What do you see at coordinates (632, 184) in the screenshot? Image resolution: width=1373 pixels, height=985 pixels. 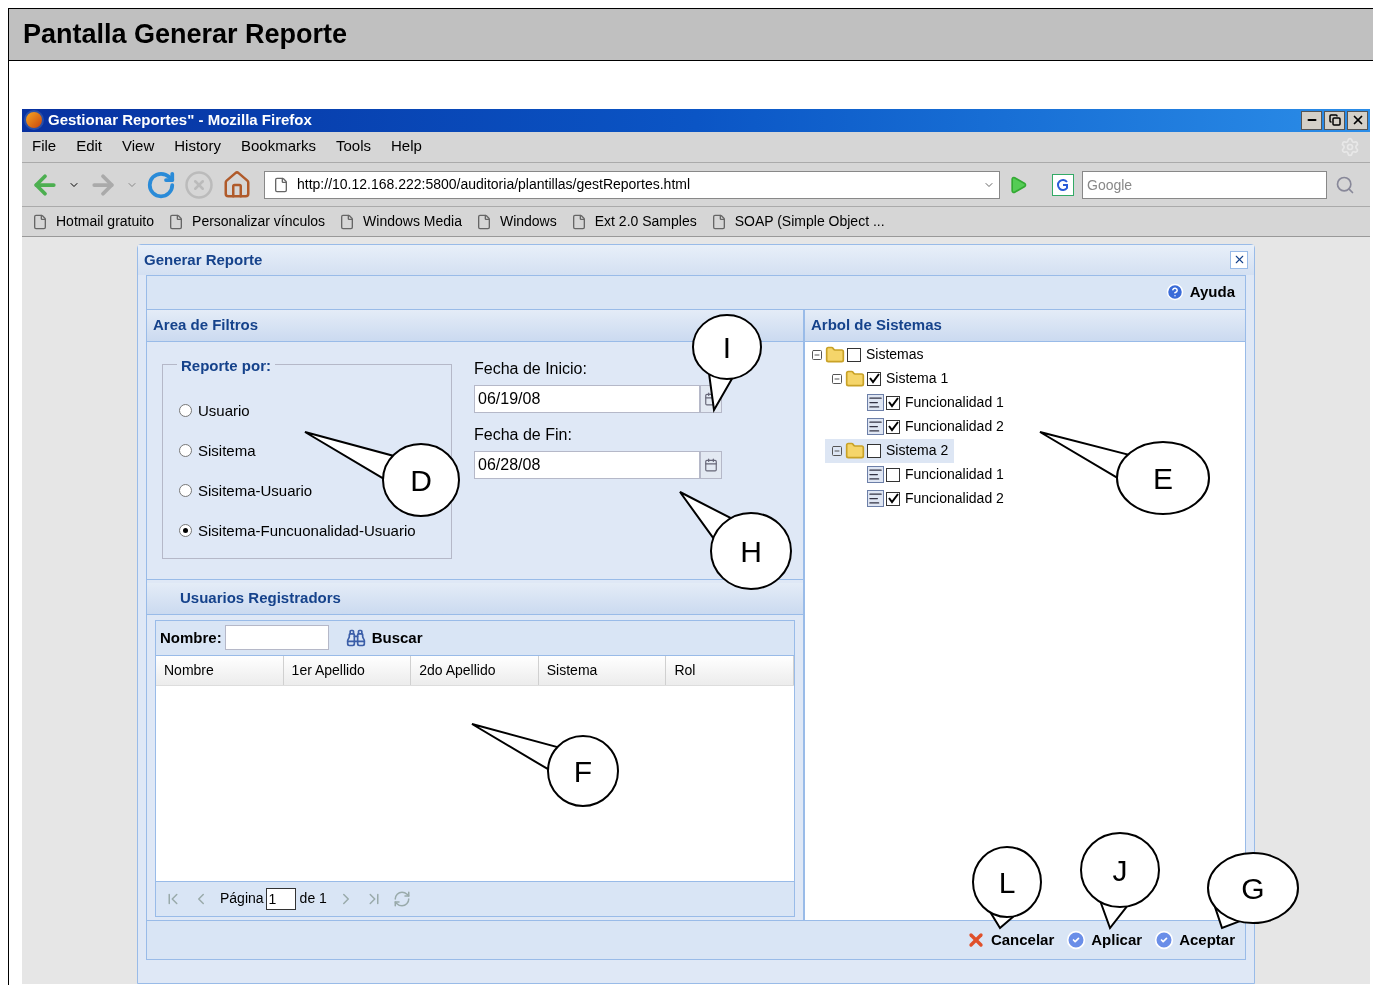 I see `address-bar: http://10.12.168.222:5800/auditoria/plantillas/gestReportes.html` at bounding box center [632, 184].